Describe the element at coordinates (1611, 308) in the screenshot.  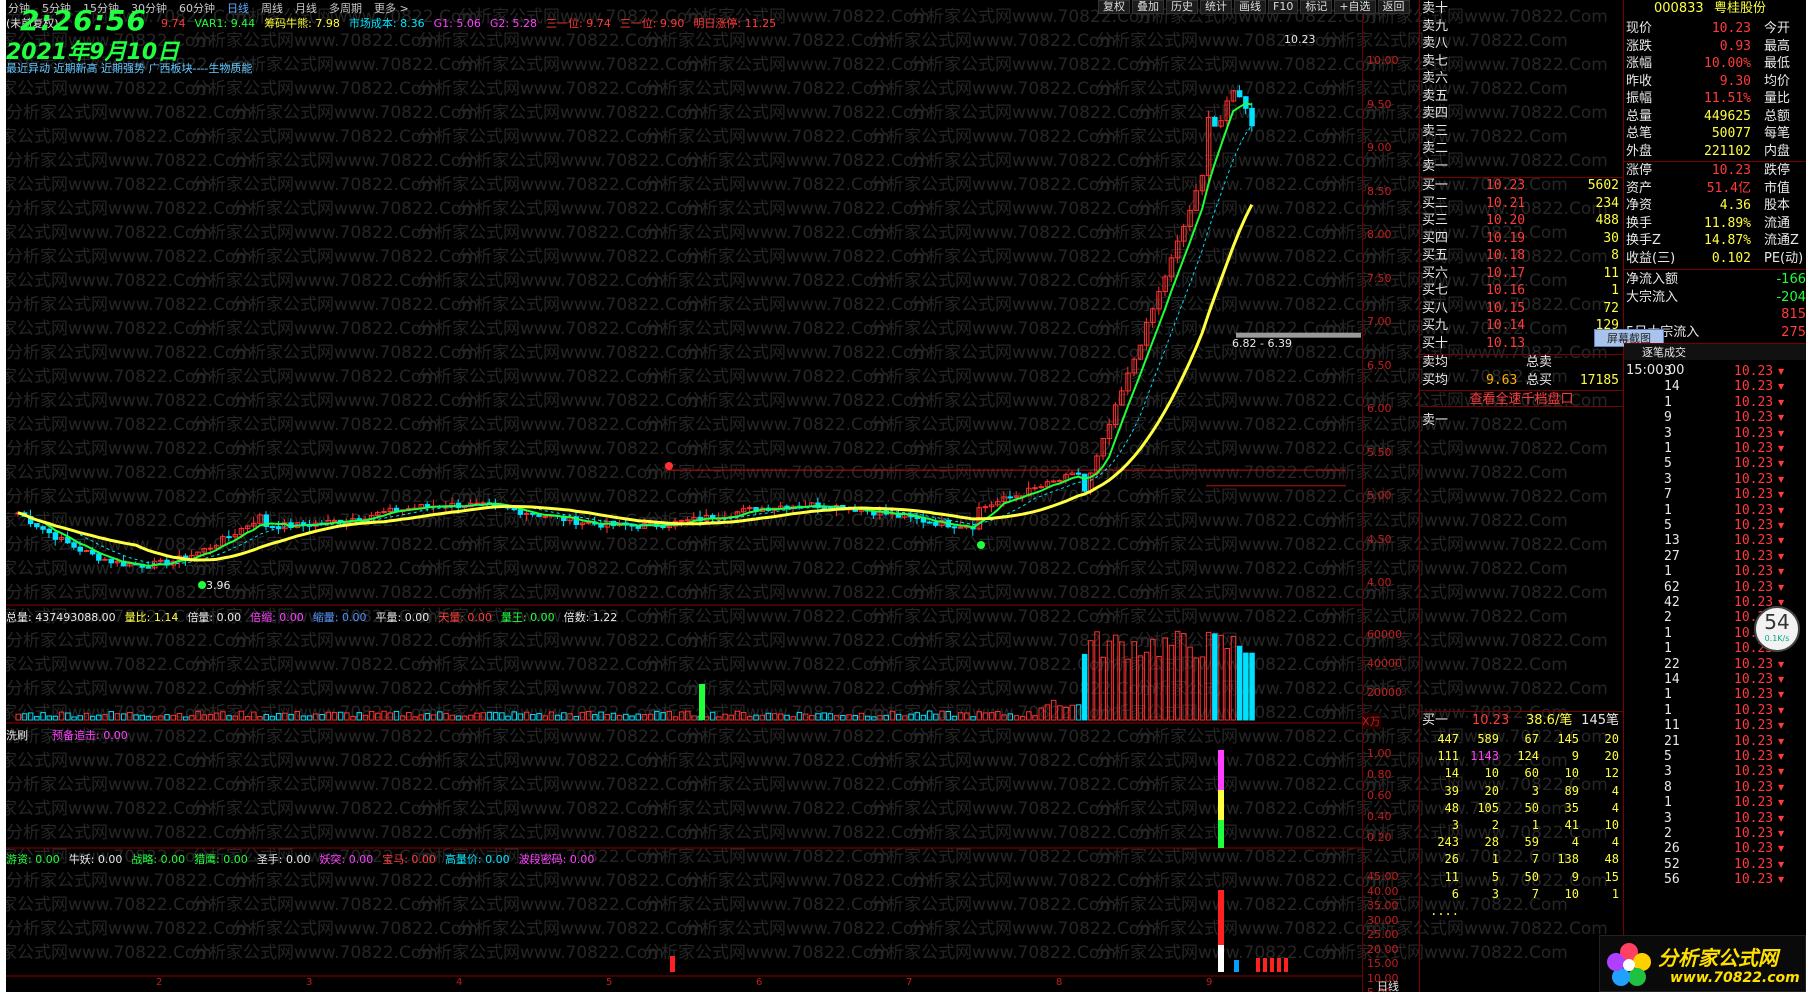
I see `buy-level-volume: 72` at that location.